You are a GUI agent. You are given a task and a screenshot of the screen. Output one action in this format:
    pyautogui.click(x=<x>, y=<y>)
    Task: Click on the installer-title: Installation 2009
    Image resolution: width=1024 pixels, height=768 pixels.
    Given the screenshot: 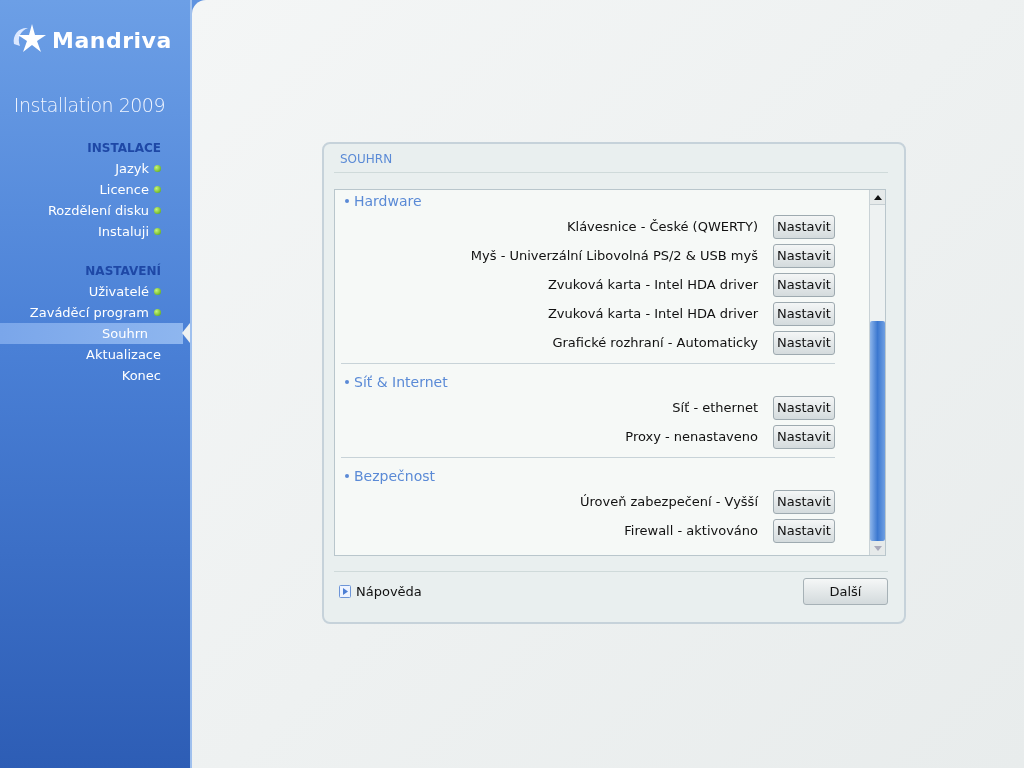 What is the action you would take?
    pyautogui.click(x=89, y=104)
    